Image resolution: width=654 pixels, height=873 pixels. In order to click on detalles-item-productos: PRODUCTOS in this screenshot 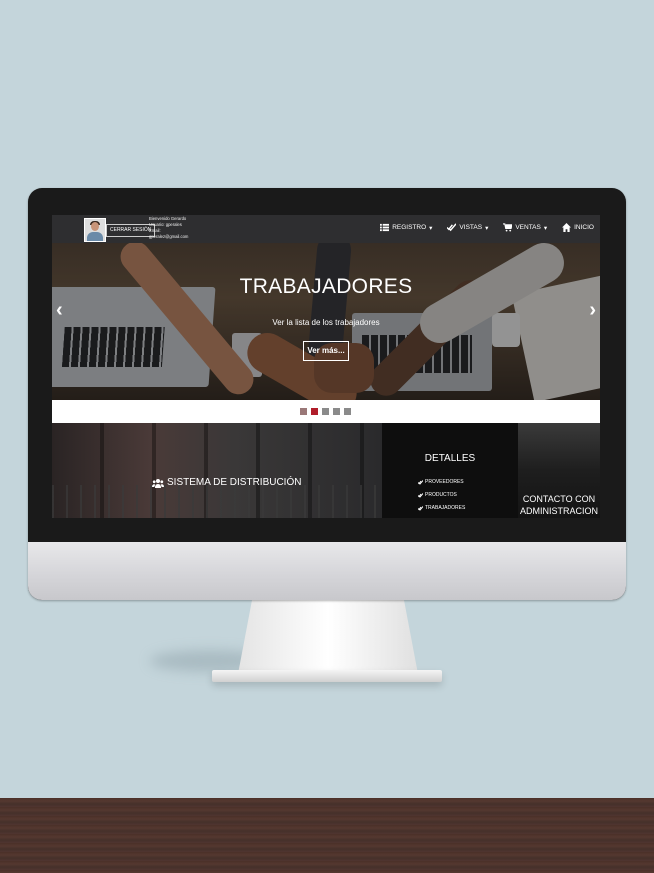, I will do `click(441, 495)`.